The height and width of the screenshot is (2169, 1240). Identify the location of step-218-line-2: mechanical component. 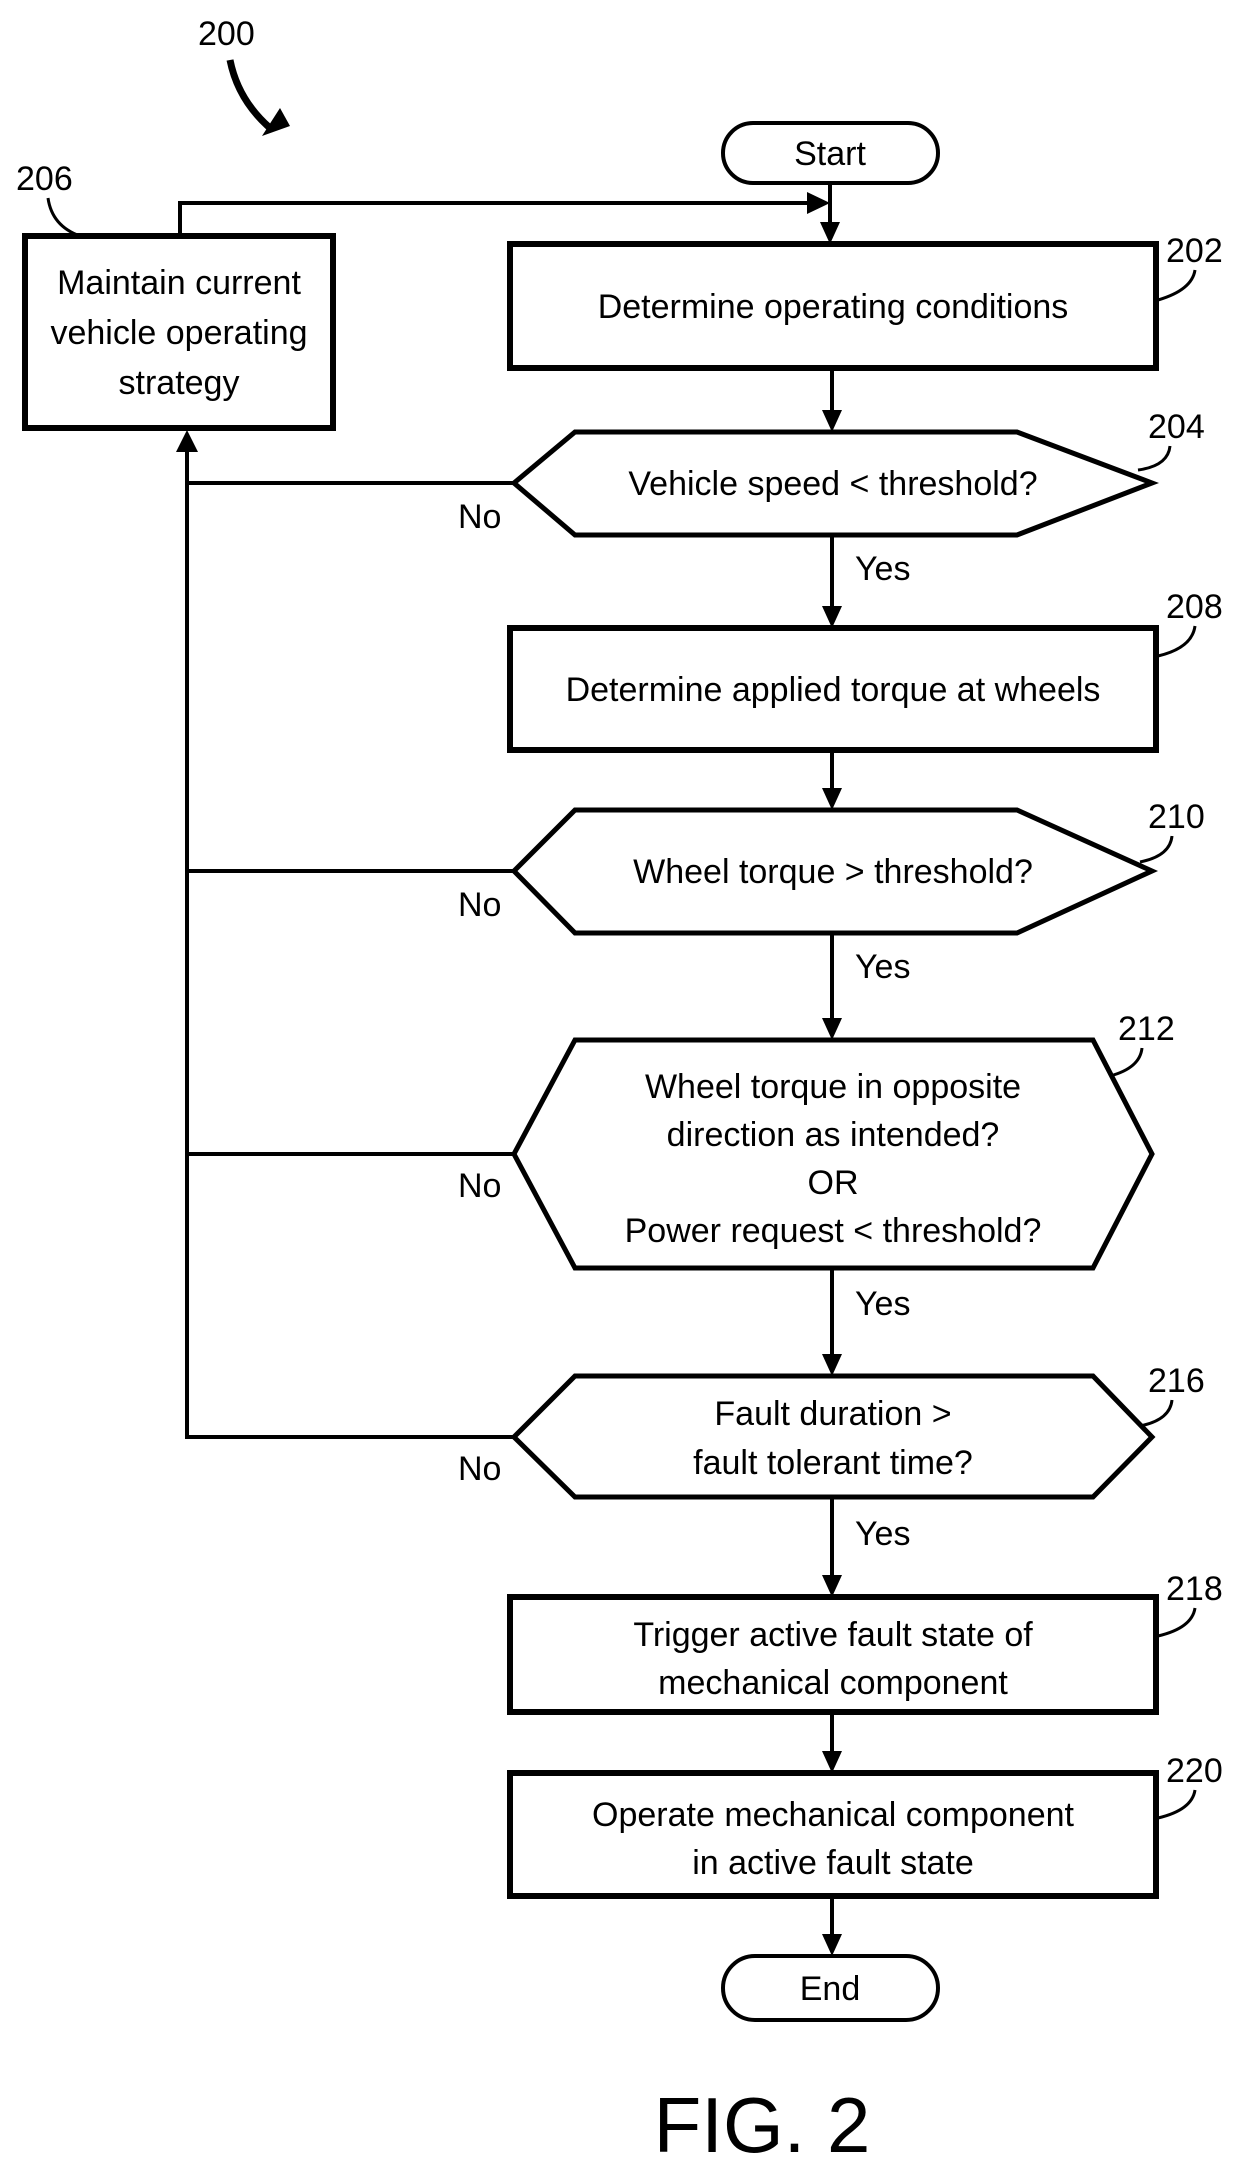
(833, 1683).